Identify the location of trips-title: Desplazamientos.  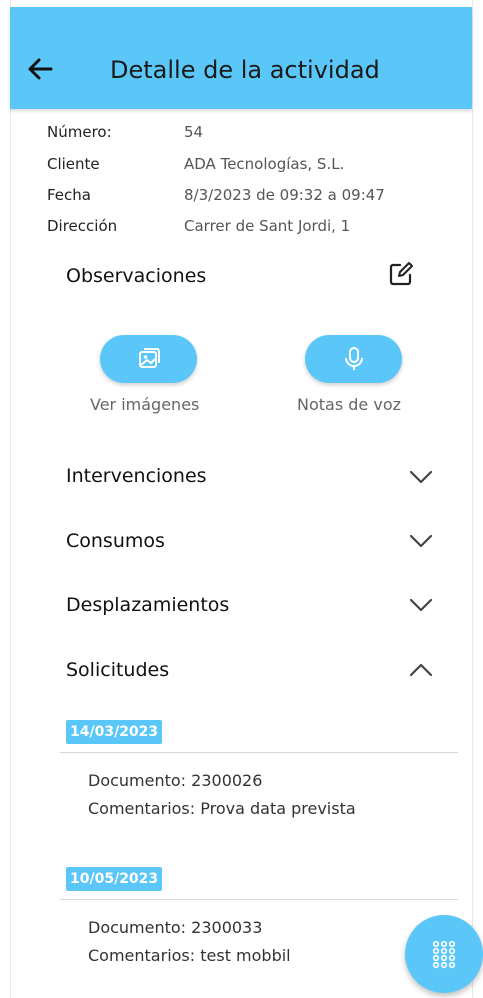
(147, 605).